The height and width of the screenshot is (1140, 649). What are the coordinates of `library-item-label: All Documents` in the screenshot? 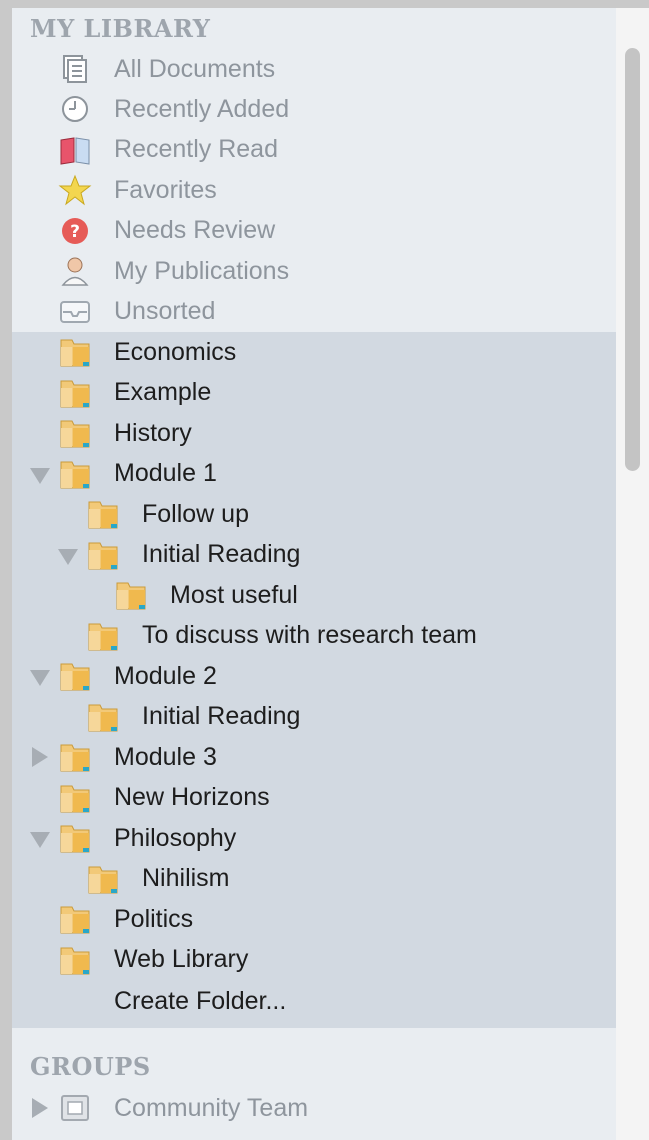 It's located at (195, 68).